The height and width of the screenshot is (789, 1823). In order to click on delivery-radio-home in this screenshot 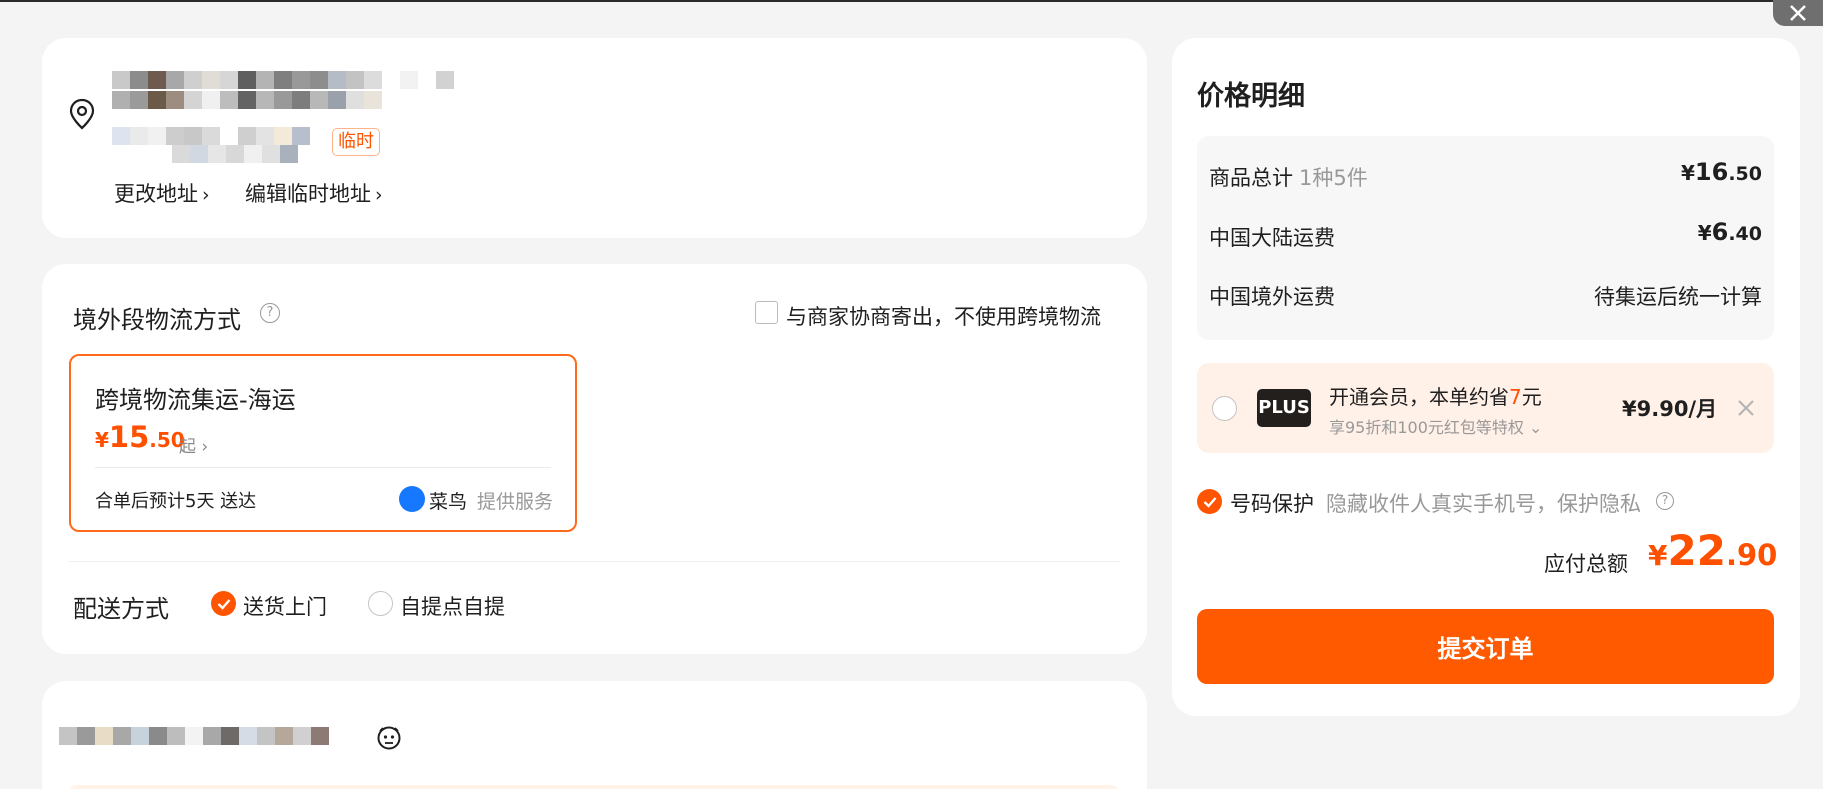, I will do `click(223, 603)`.